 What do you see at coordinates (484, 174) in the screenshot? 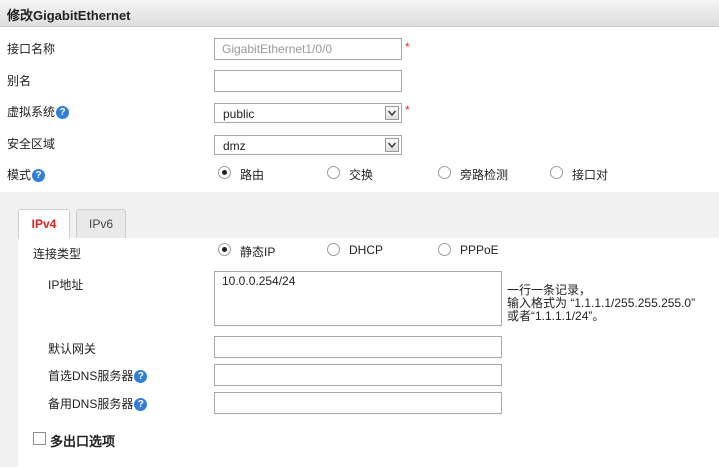
I see `mode-option-bypass: 旁路检测` at bounding box center [484, 174].